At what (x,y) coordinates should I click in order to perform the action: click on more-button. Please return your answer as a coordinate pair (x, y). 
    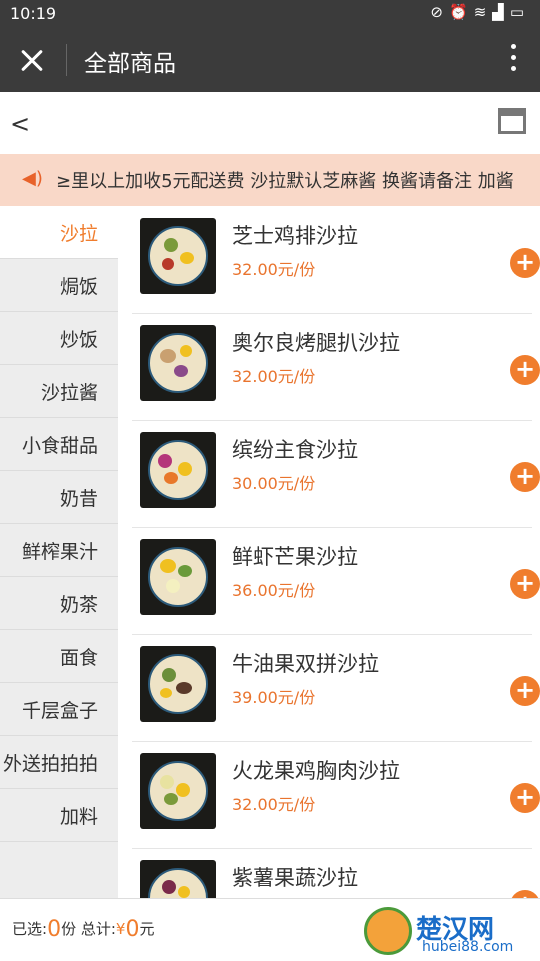
    Looking at the image, I should click on (514, 61).